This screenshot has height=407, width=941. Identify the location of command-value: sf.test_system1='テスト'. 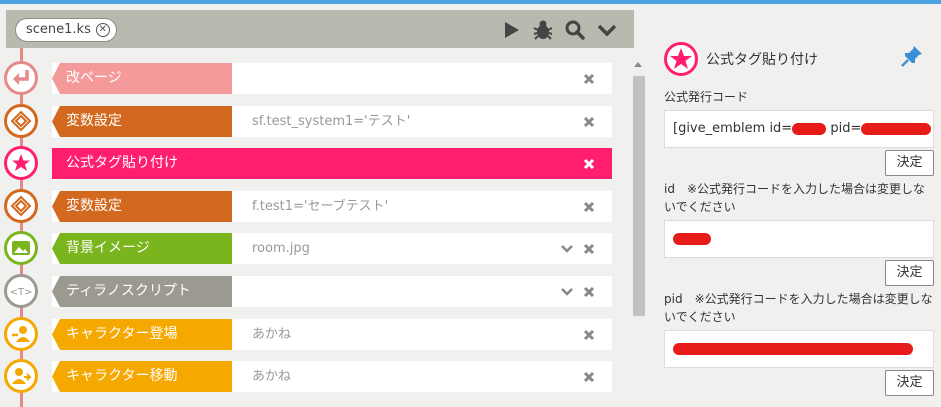
(331, 121).